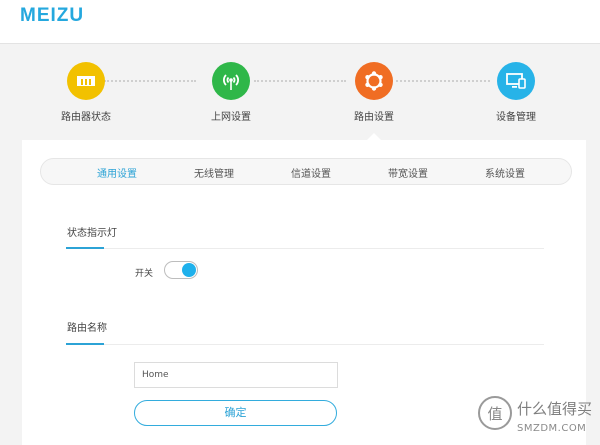  I want to click on settings-tab-bar: 通用设置 无线管理 信道设置 带宽设置 系统设置, so click(306, 171).